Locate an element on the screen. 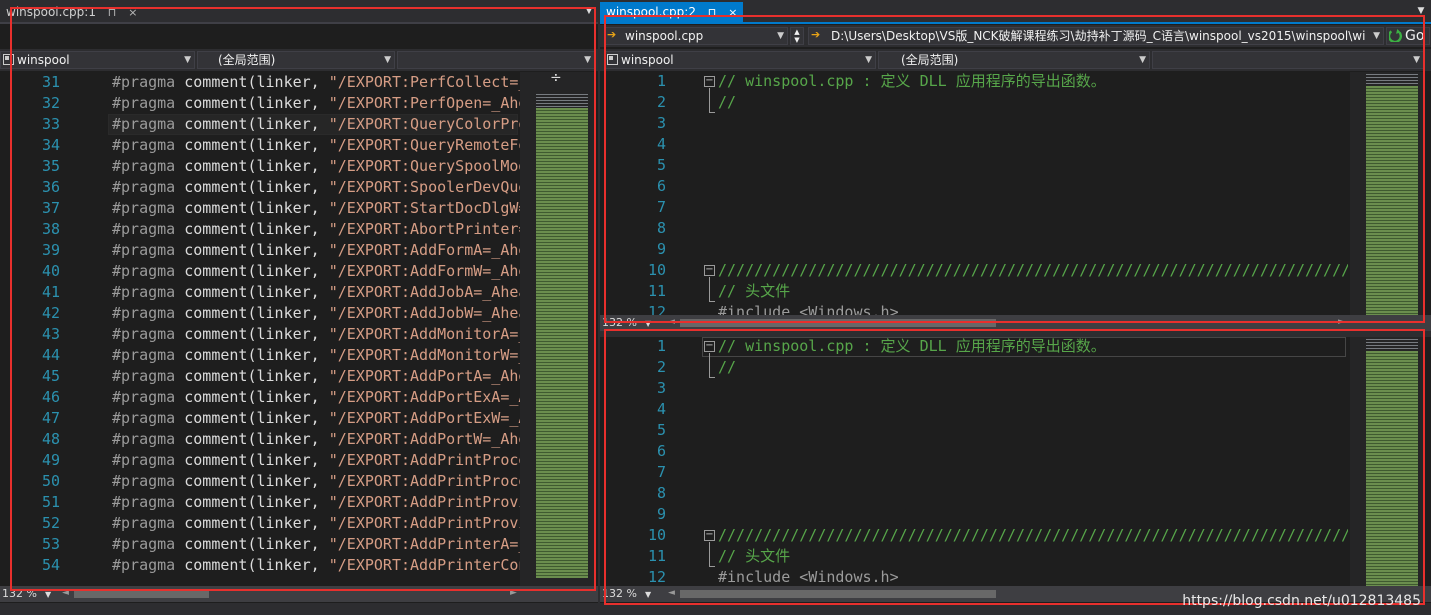 This screenshot has height=615, width=1431. export-string: "/EXPORT:AddPortExW=_Ahe is located at coordinates (437, 418).